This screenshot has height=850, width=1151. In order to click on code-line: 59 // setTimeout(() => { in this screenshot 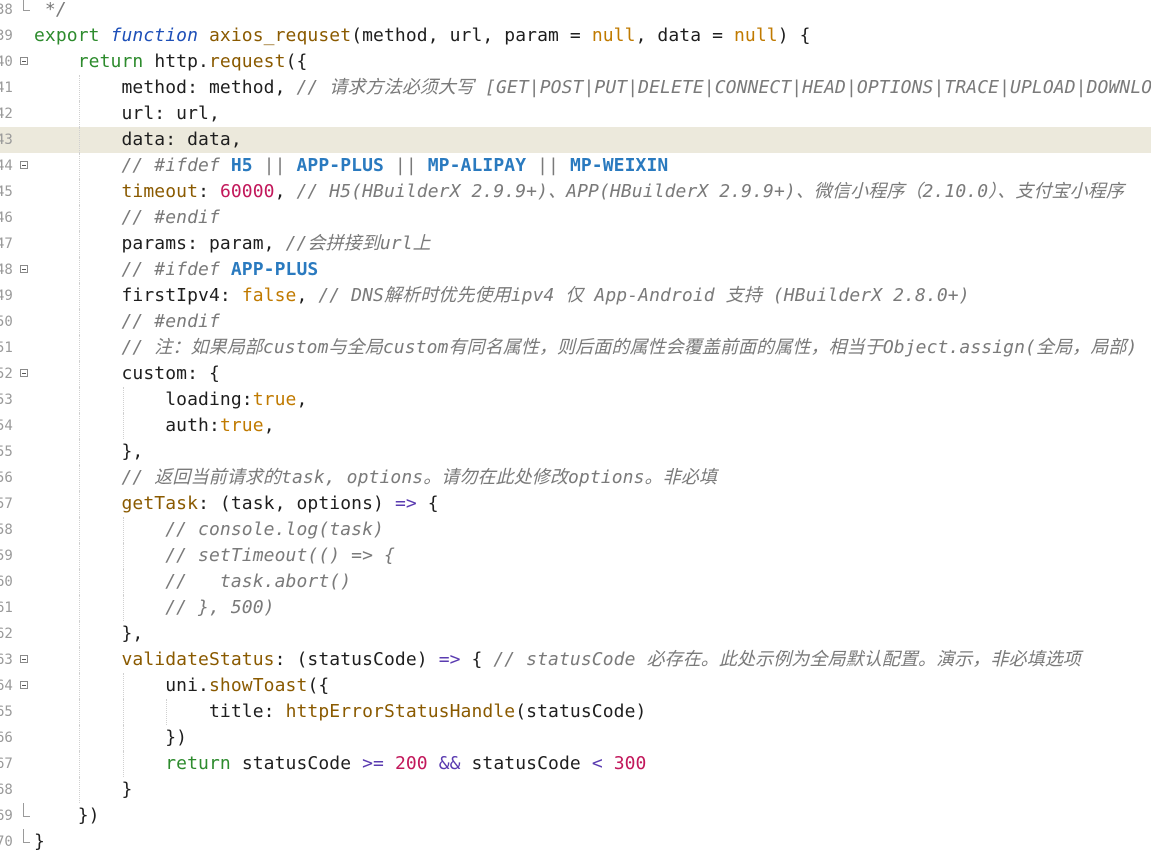, I will do `click(575, 556)`.